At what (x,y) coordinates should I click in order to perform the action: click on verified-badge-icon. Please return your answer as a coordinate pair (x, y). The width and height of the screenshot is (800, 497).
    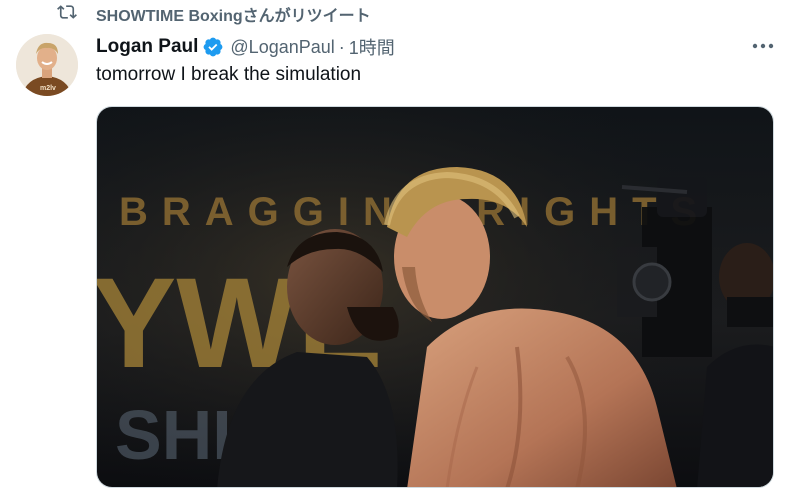
    Looking at the image, I should click on (213, 47).